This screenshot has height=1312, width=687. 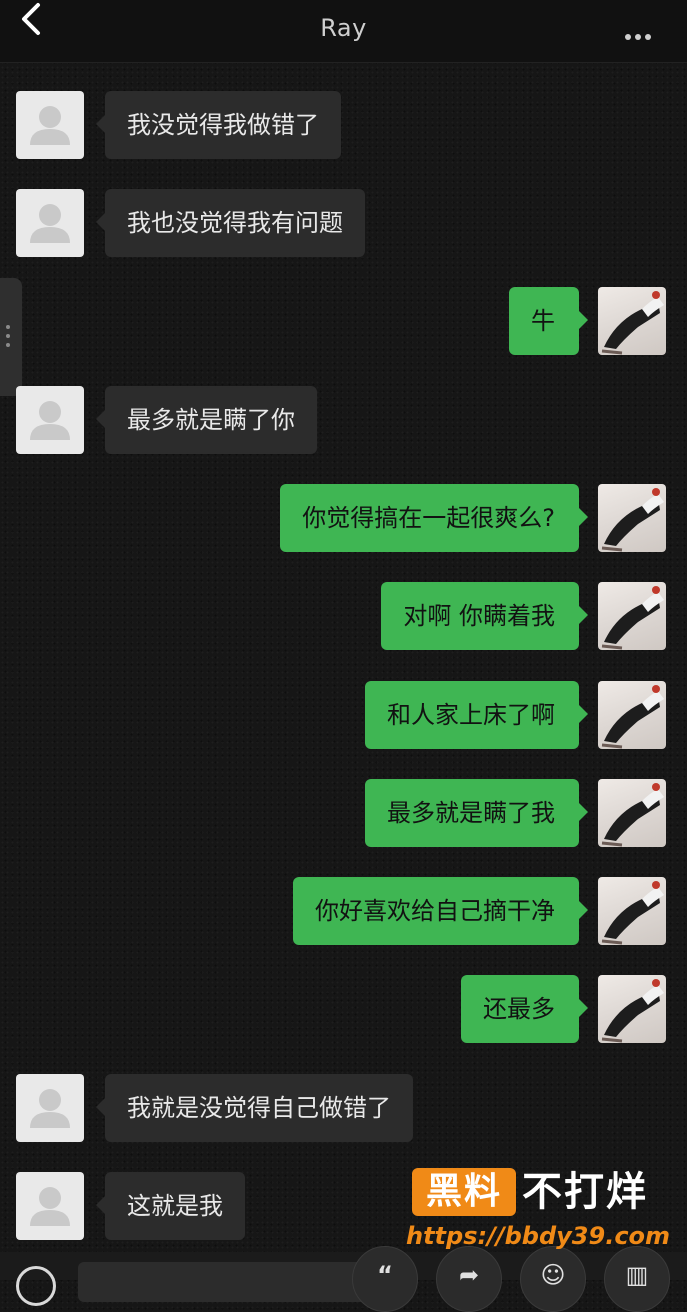 I want to click on message-input, so click(x=228, y=1282).